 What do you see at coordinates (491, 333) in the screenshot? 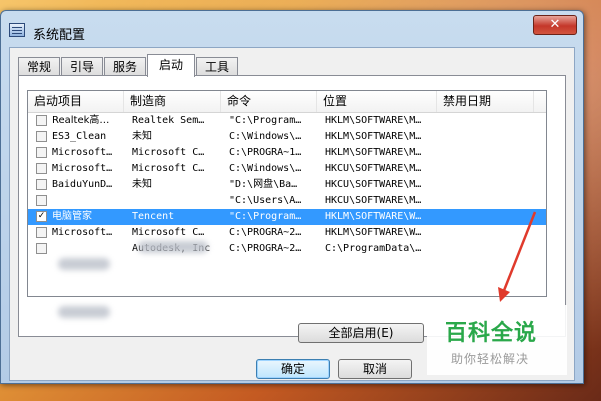
I see `watermark-title: 百科全说` at bounding box center [491, 333].